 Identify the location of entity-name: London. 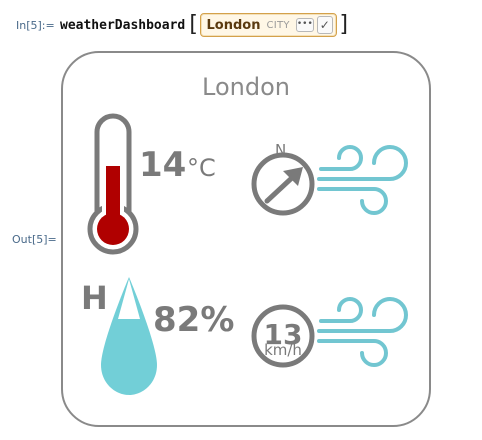
(233, 25).